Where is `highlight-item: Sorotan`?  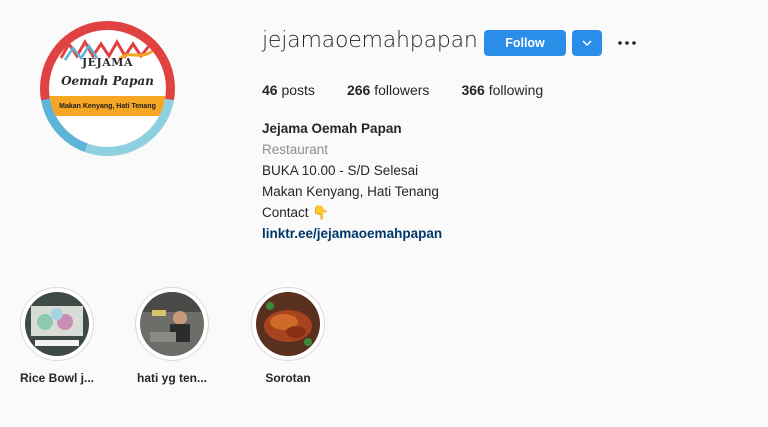 highlight-item: Sorotan is located at coordinates (288, 336).